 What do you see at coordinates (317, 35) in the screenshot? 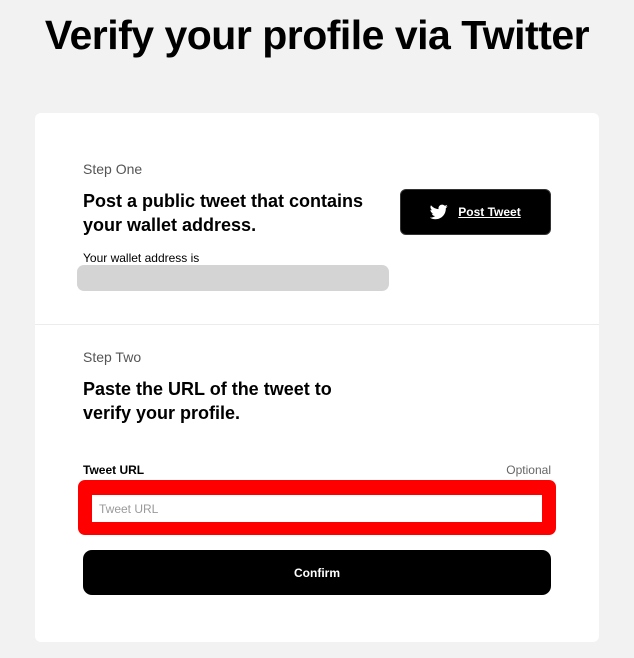
I see `page-title: Verify your profile via Twitter` at bounding box center [317, 35].